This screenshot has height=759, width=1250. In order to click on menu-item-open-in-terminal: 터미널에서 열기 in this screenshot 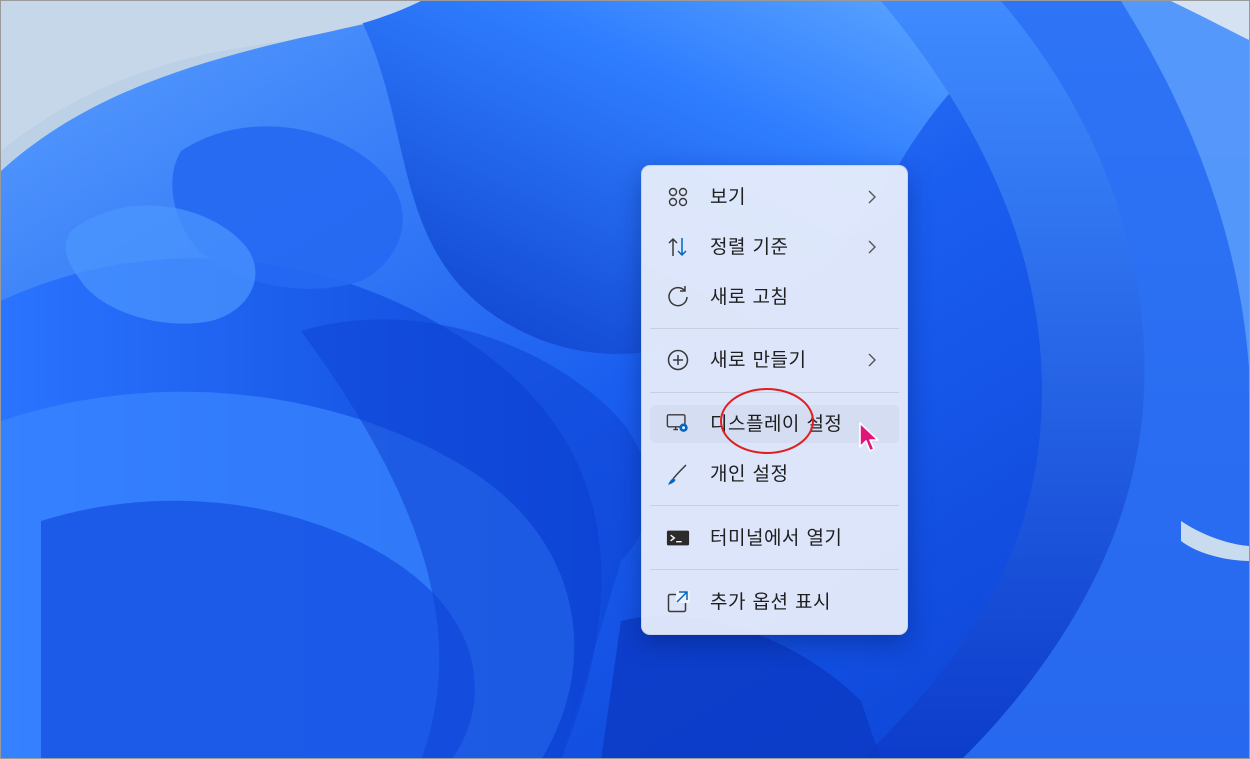, I will do `click(774, 538)`.